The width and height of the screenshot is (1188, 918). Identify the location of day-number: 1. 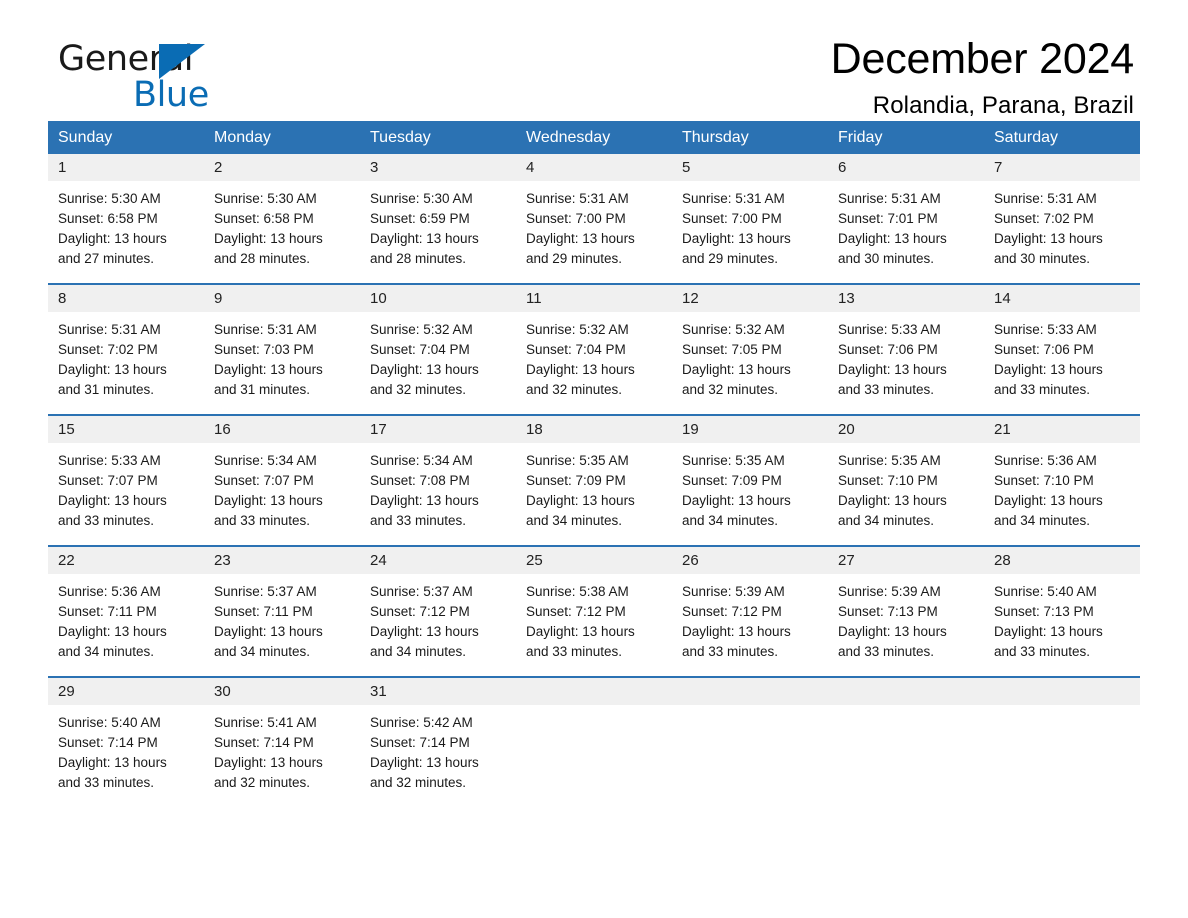
(126, 167).